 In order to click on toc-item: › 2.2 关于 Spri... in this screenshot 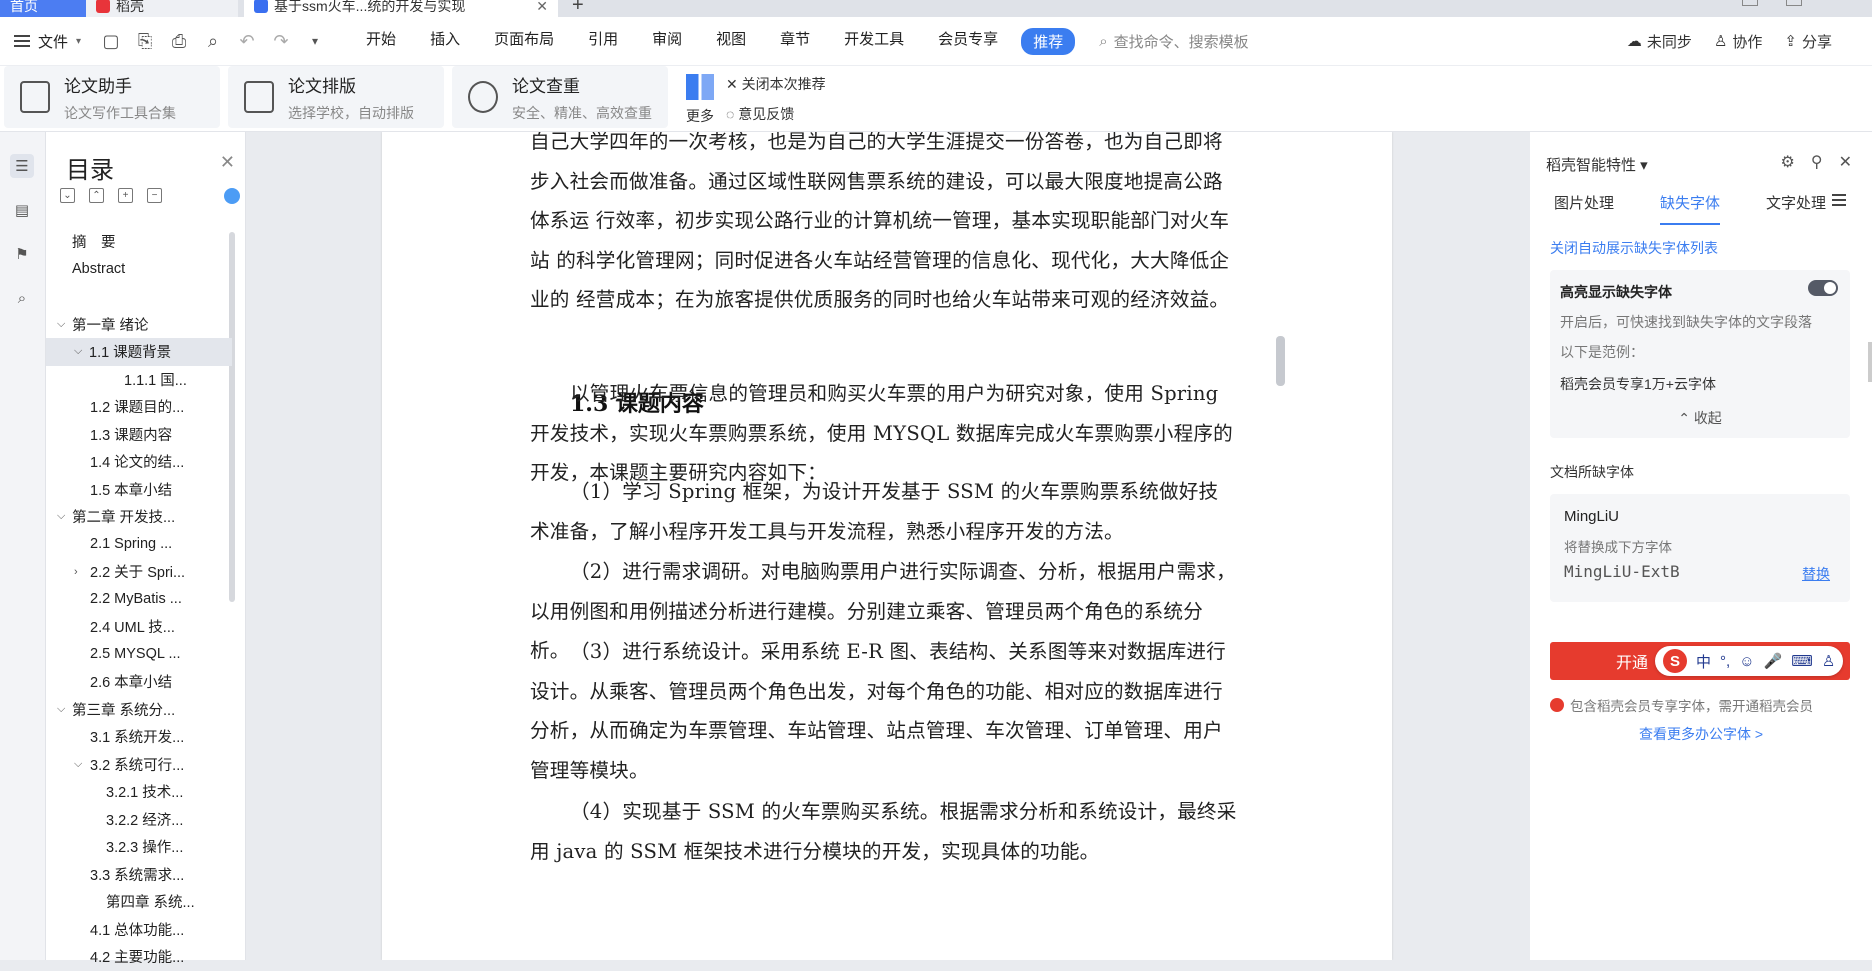, I will do `click(139, 572)`.